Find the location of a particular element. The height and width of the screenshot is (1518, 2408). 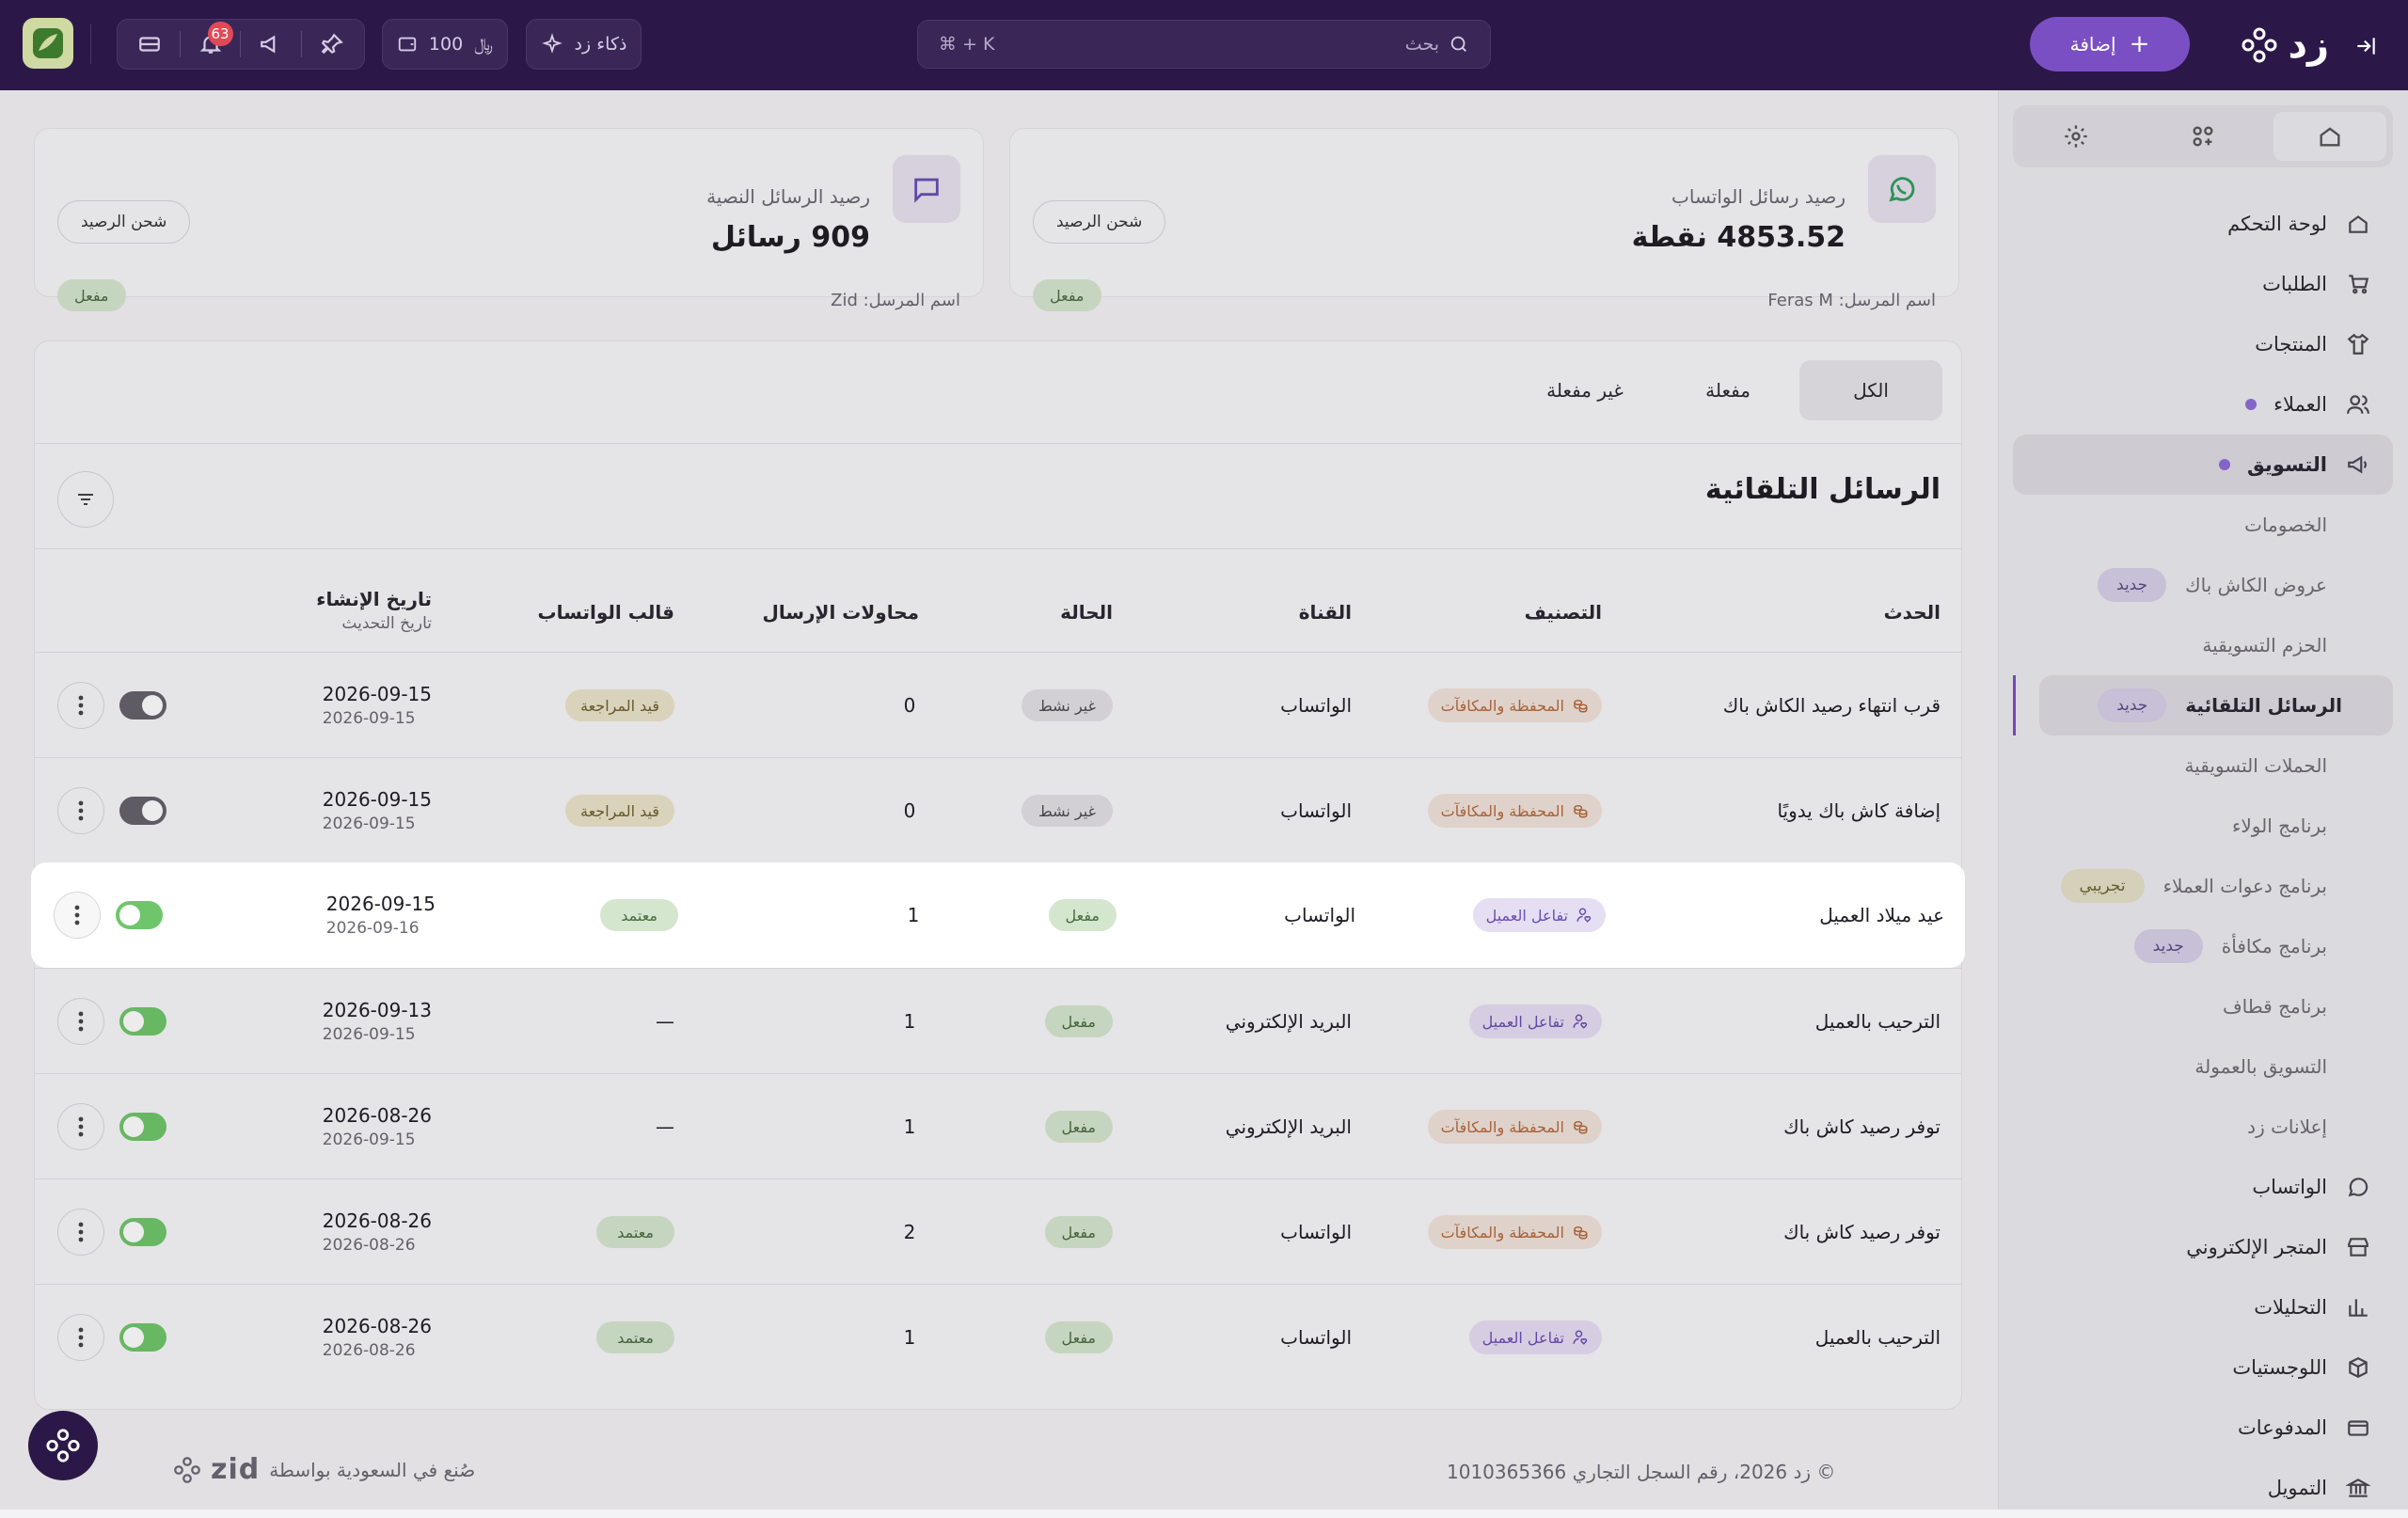

wallet-icon is located at coordinates (407, 44).